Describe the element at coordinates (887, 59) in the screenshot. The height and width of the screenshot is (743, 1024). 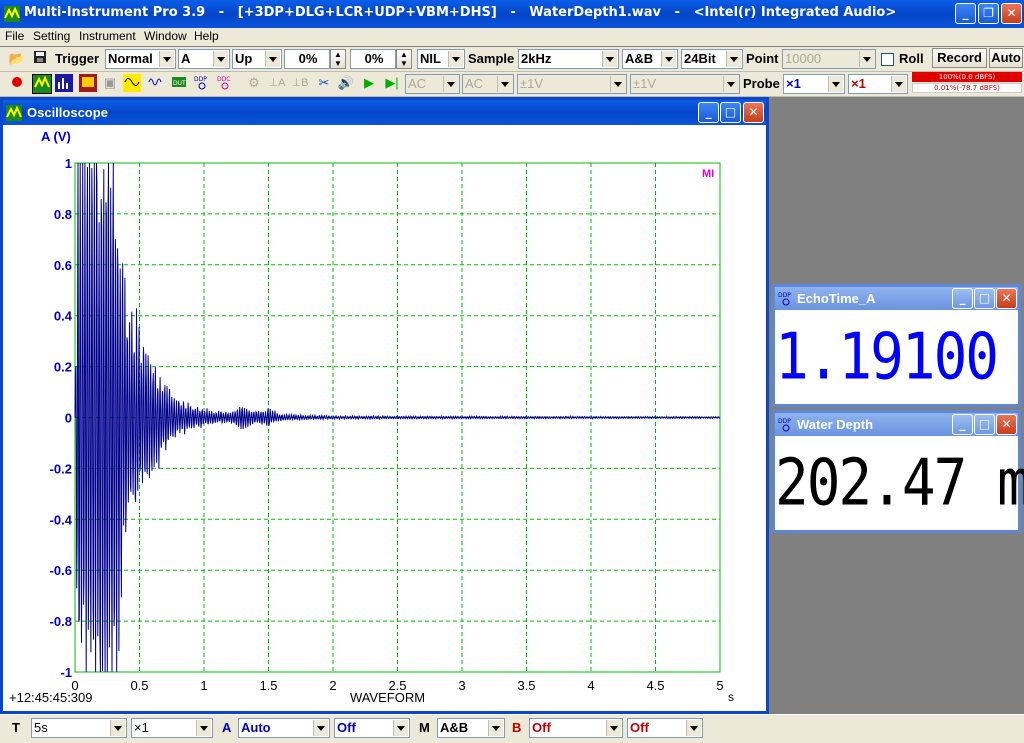
I see `roll-checkbox` at that location.